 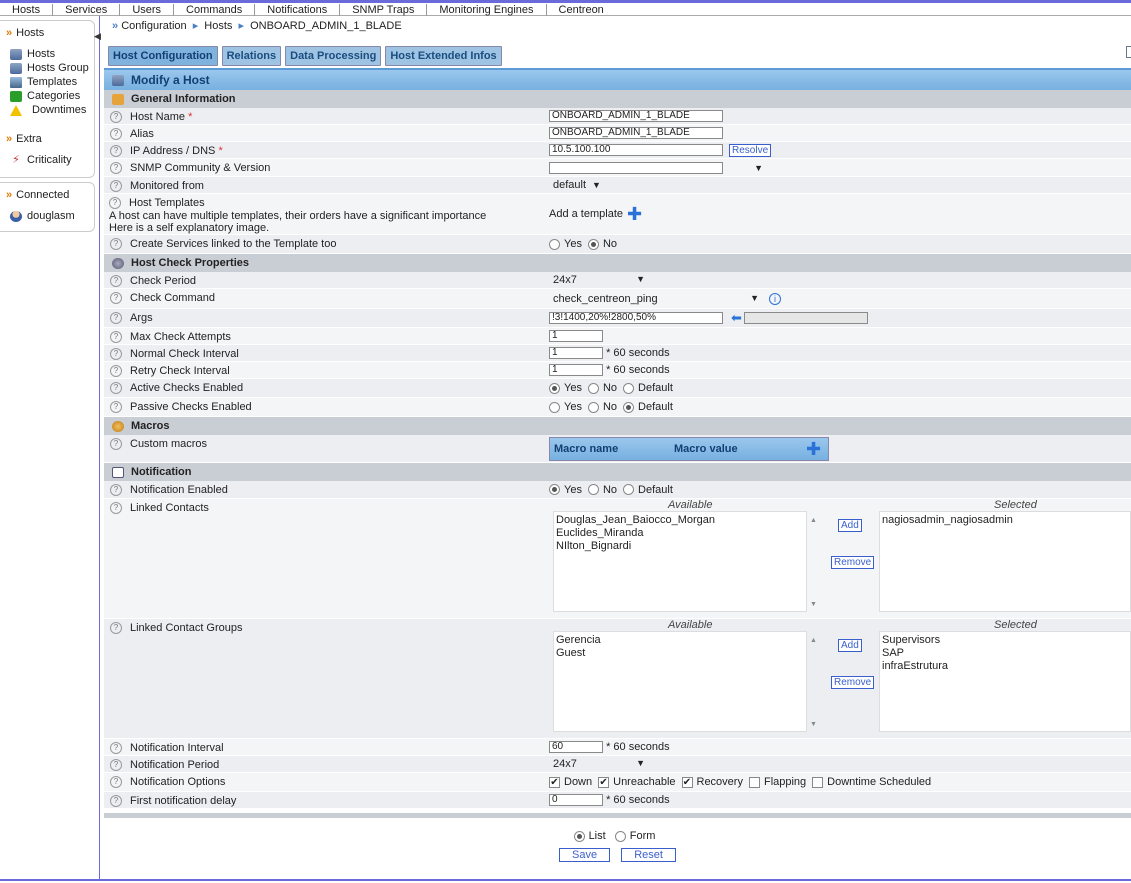 What do you see at coordinates (680, 546) in the screenshot?
I see `list-item: NIlton_Bignardi` at bounding box center [680, 546].